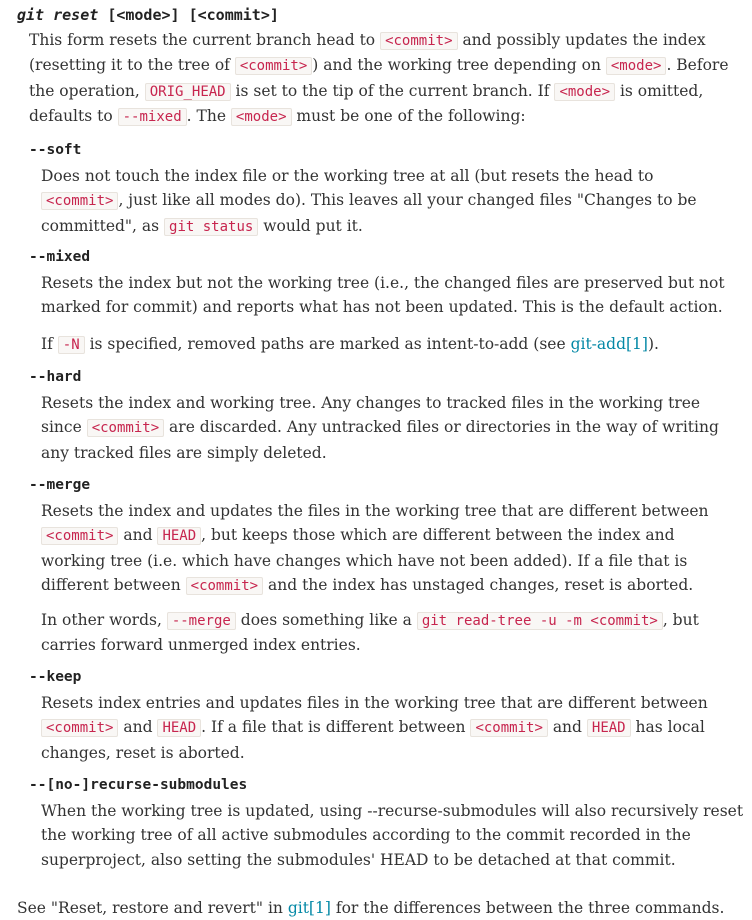  I want to click on term-mixed: --mixed, so click(60, 257).